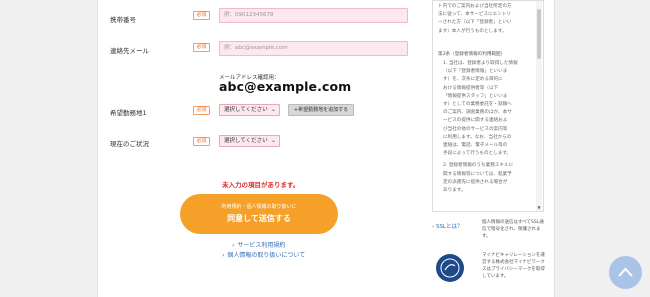  Describe the element at coordinates (473, 80) in the screenshot. I see `terms-line: す）を、次条に定める目的に` at that location.